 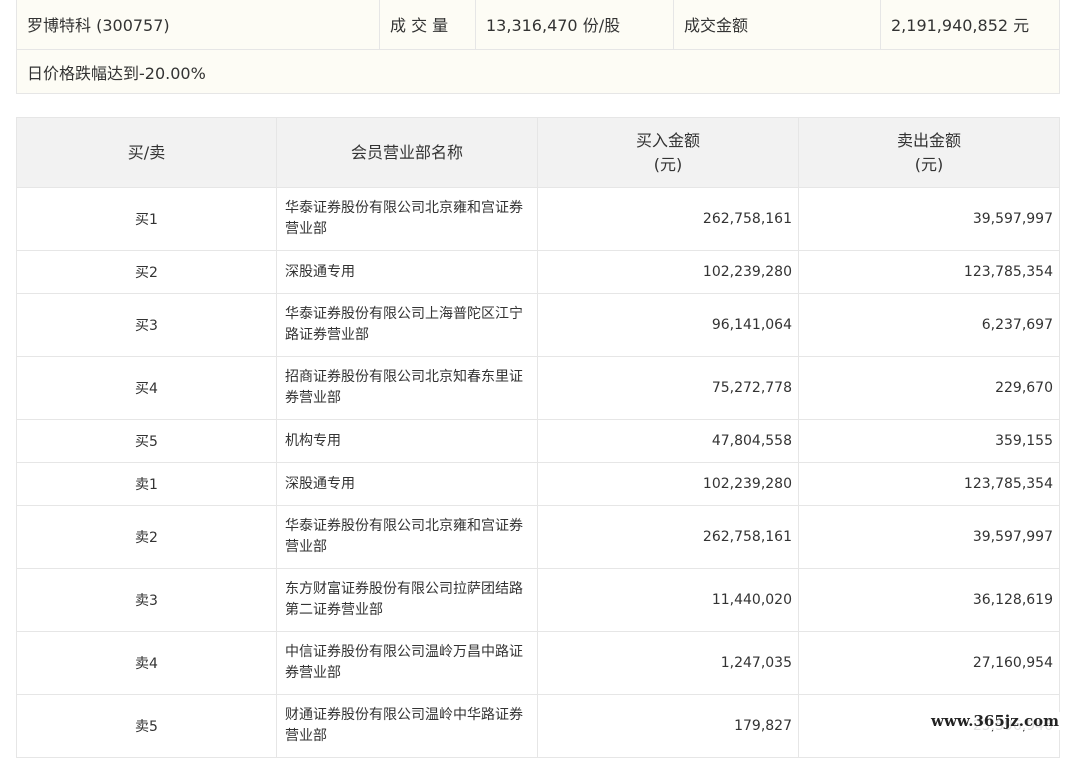 What do you see at coordinates (313, 440) in the screenshot?
I see `row-member-line1: 机构专用` at bounding box center [313, 440].